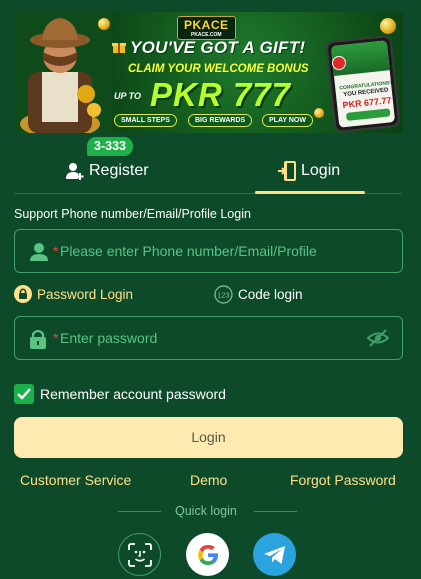 This screenshot has height=579, width=421. I want to click on telegram-icon, so click(274, 554).